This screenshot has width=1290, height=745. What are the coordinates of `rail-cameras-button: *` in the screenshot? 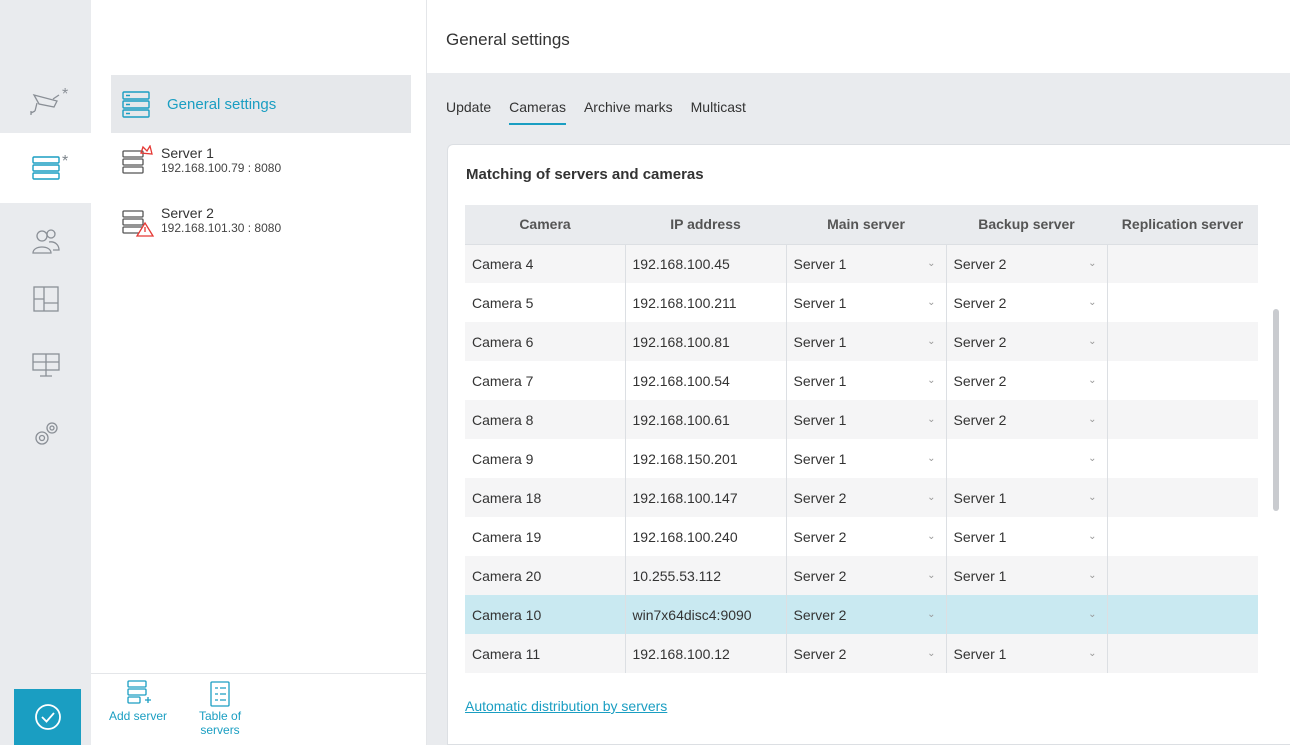 It's located at (45, 102).